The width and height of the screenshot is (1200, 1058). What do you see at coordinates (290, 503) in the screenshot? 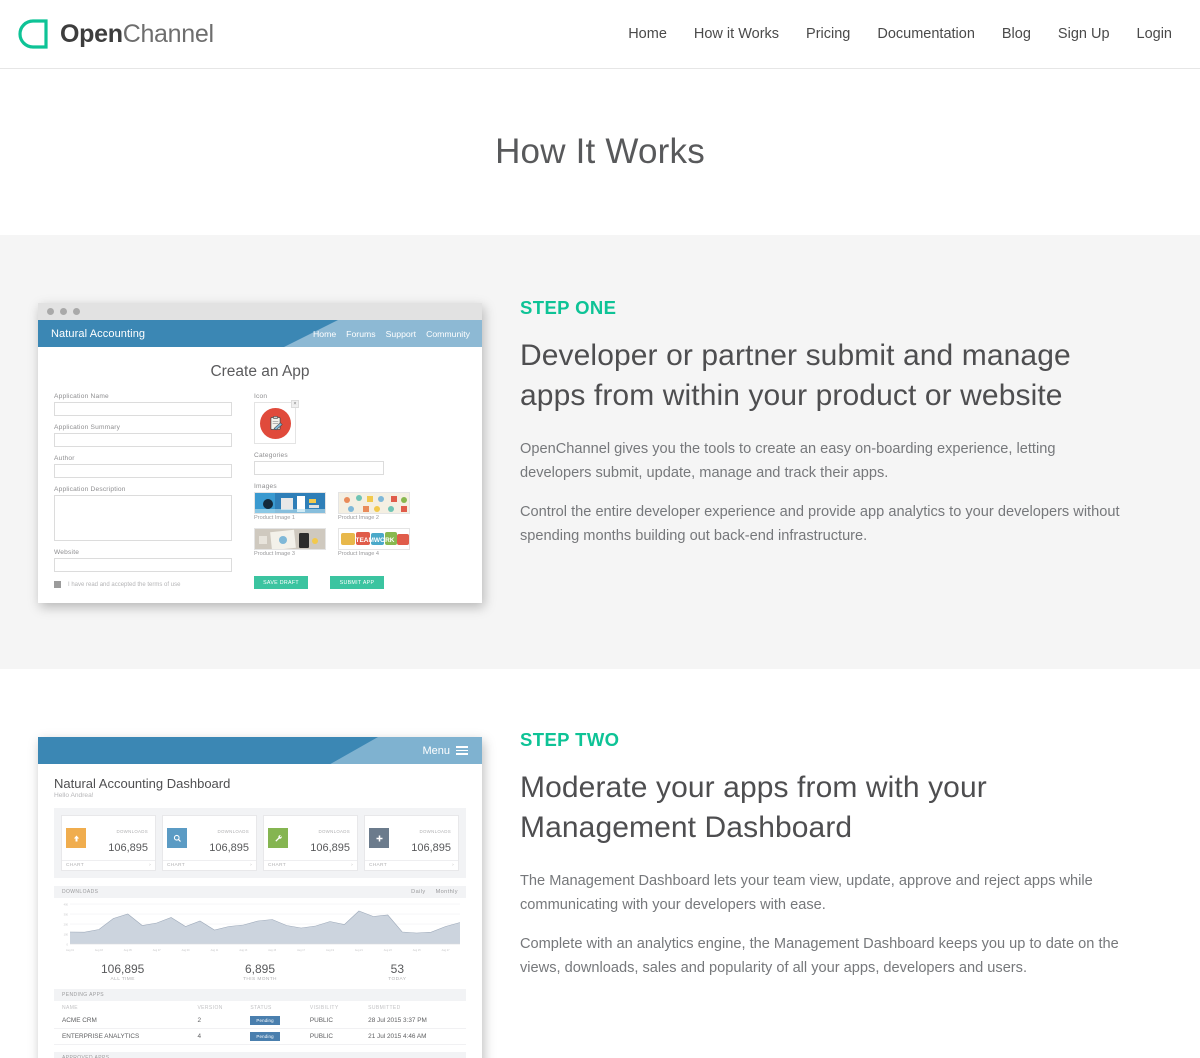
I see `product-image-1-thumb` at bounding box center [290, 503].